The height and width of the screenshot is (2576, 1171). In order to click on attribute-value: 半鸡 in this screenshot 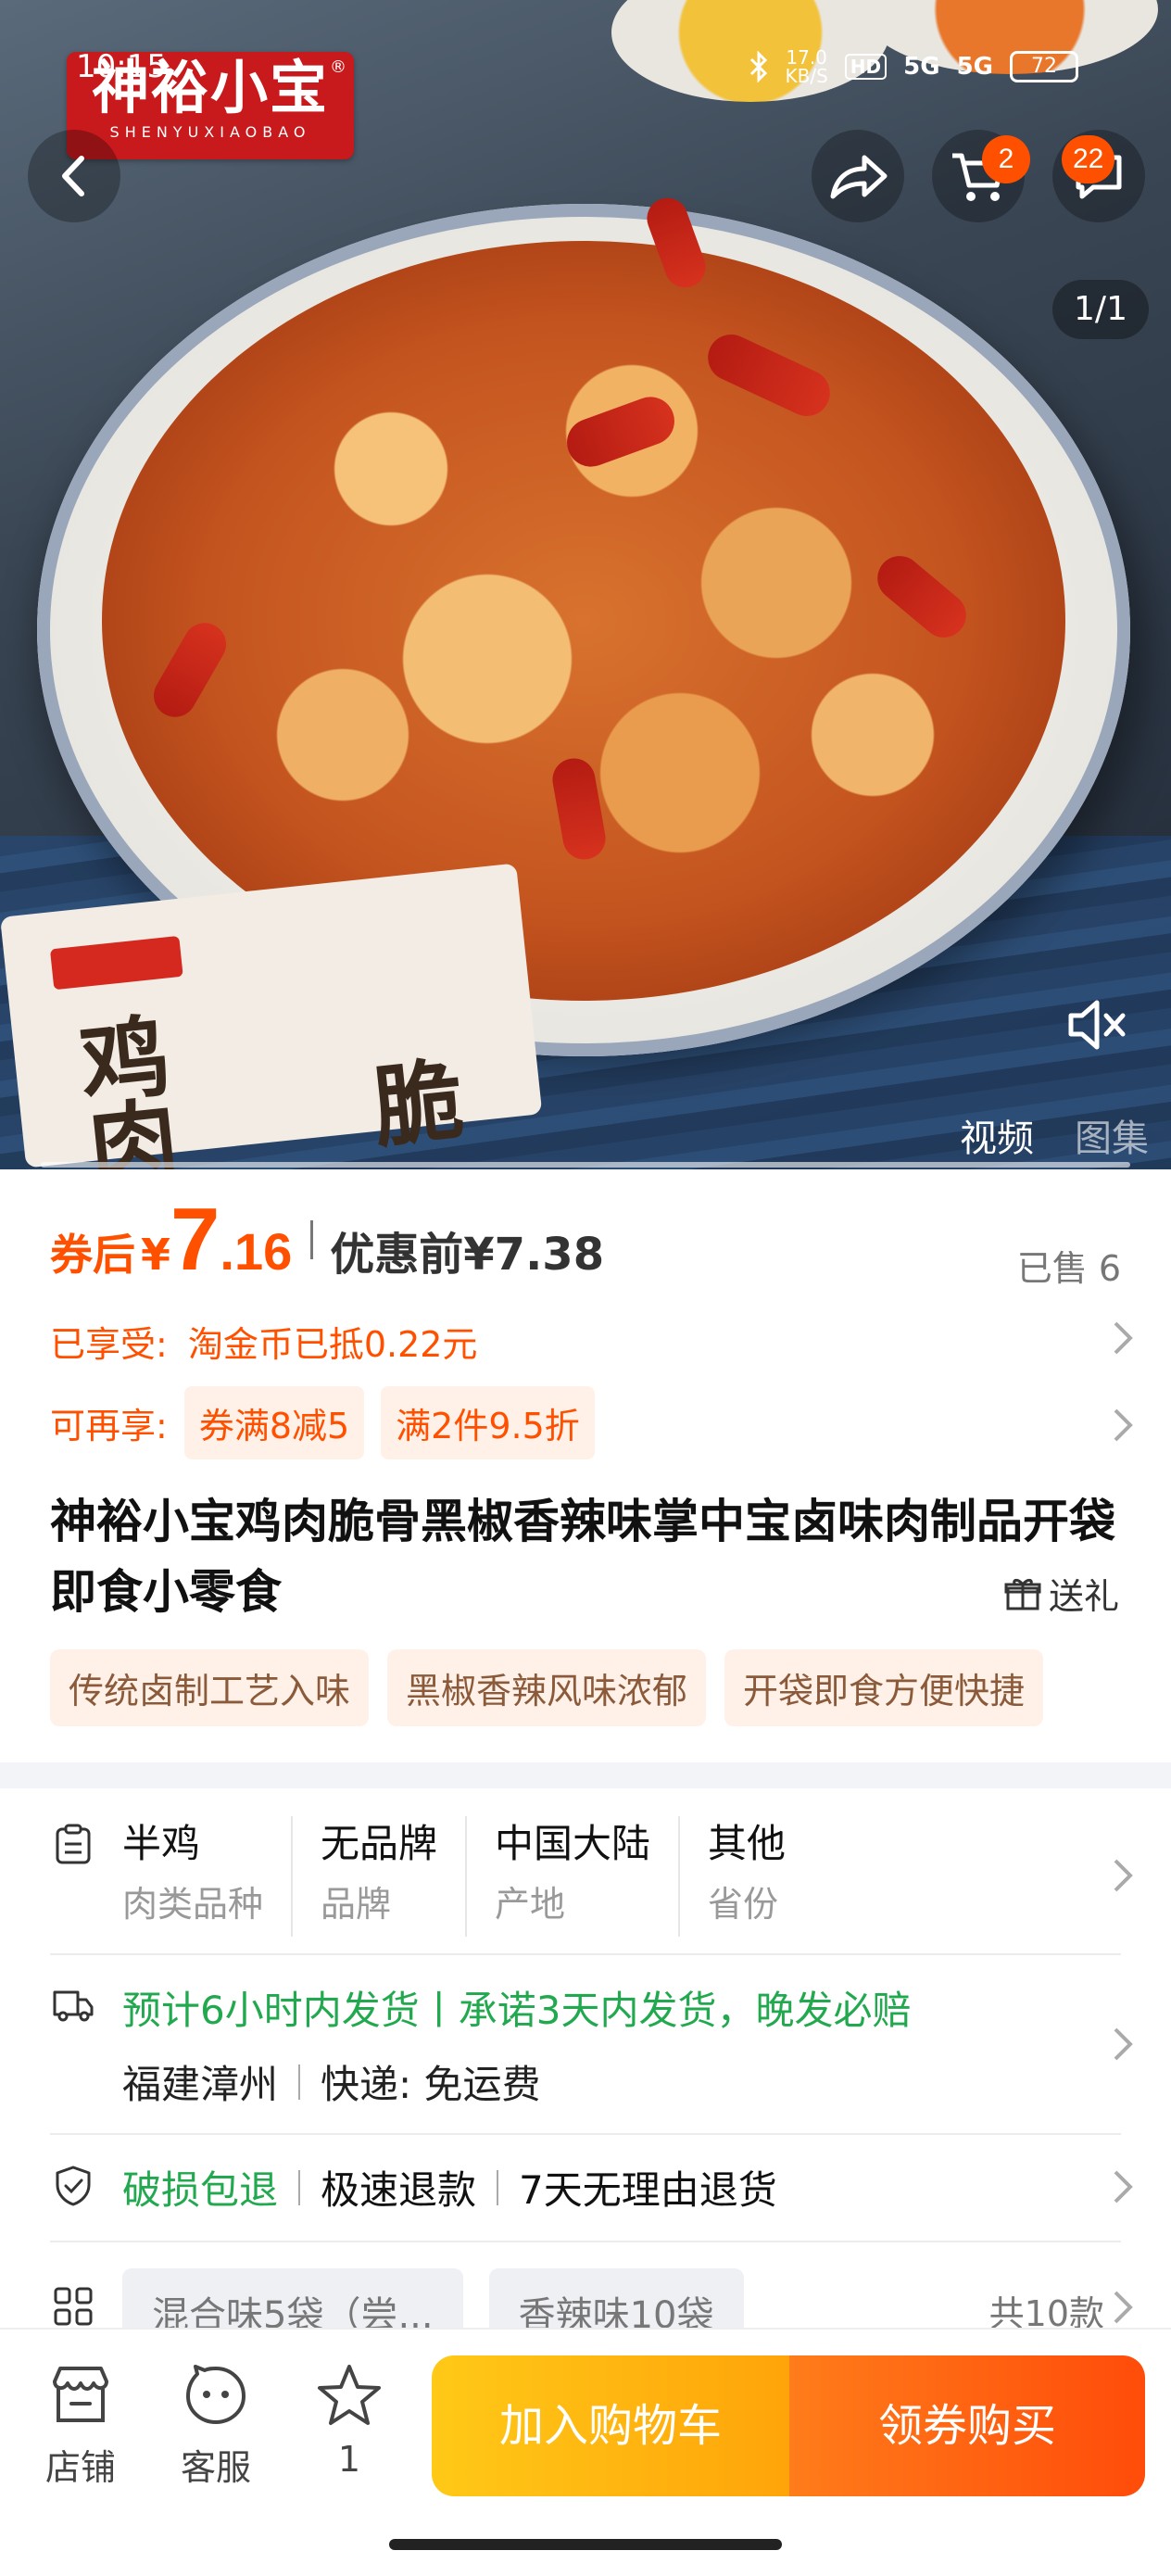, I will do `click(162, 1843)`.